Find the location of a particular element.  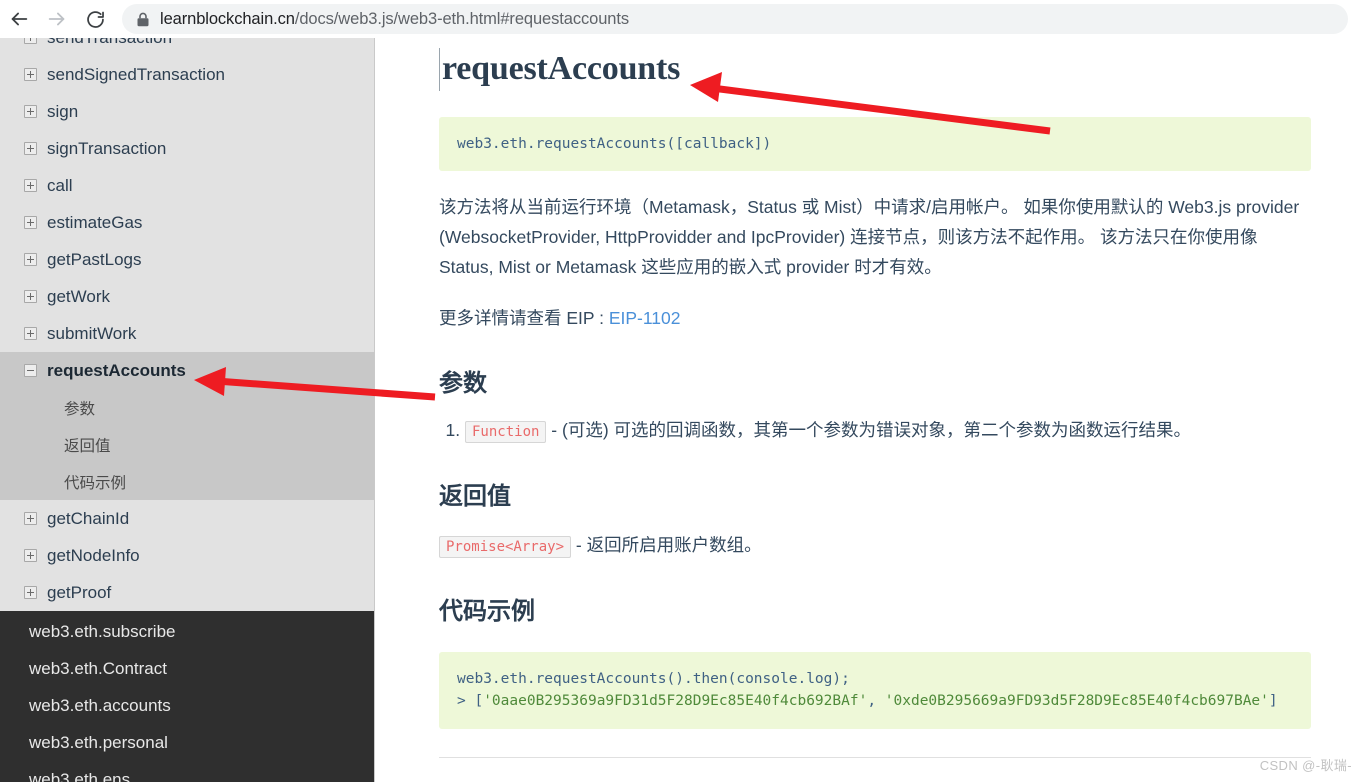

sidebar-item-label: getWork is located at coordinates (78, 296).